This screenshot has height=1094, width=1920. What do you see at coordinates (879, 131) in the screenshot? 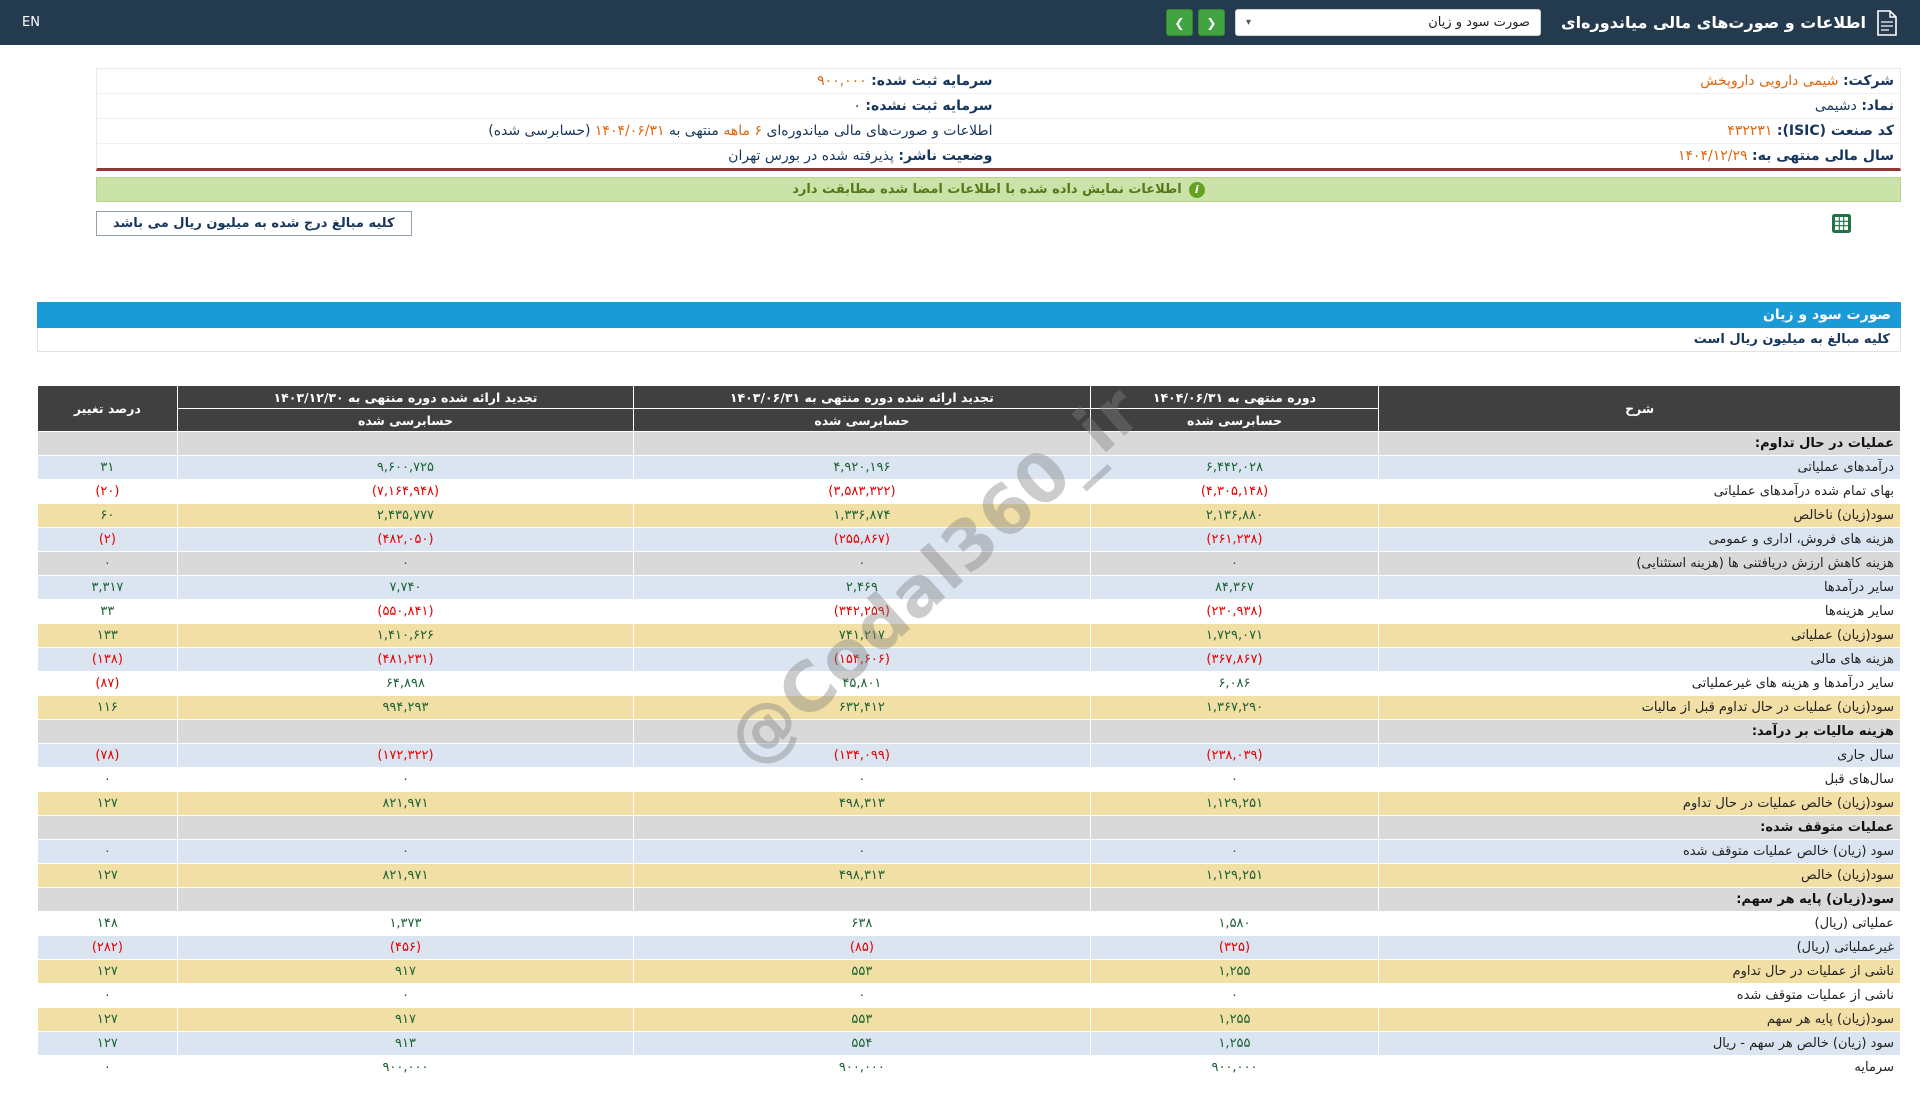
I see `period-prefix: اطلاعات و صورت‌های مالی میاندوره‌ای` at bounding box center [879, 131].